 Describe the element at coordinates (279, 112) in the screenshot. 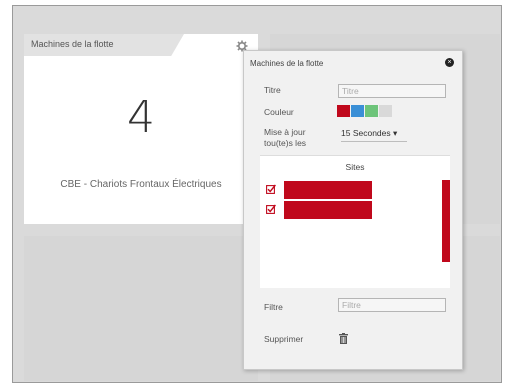

I see `couleur-label: Couleur` at that location.